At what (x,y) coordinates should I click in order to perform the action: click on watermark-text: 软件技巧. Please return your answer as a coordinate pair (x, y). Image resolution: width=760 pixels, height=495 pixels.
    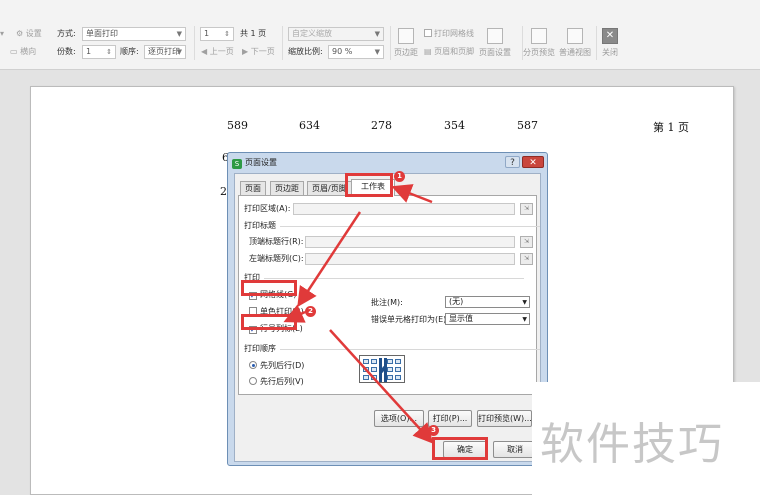
    Looking at the image, I should click on (632, 444).